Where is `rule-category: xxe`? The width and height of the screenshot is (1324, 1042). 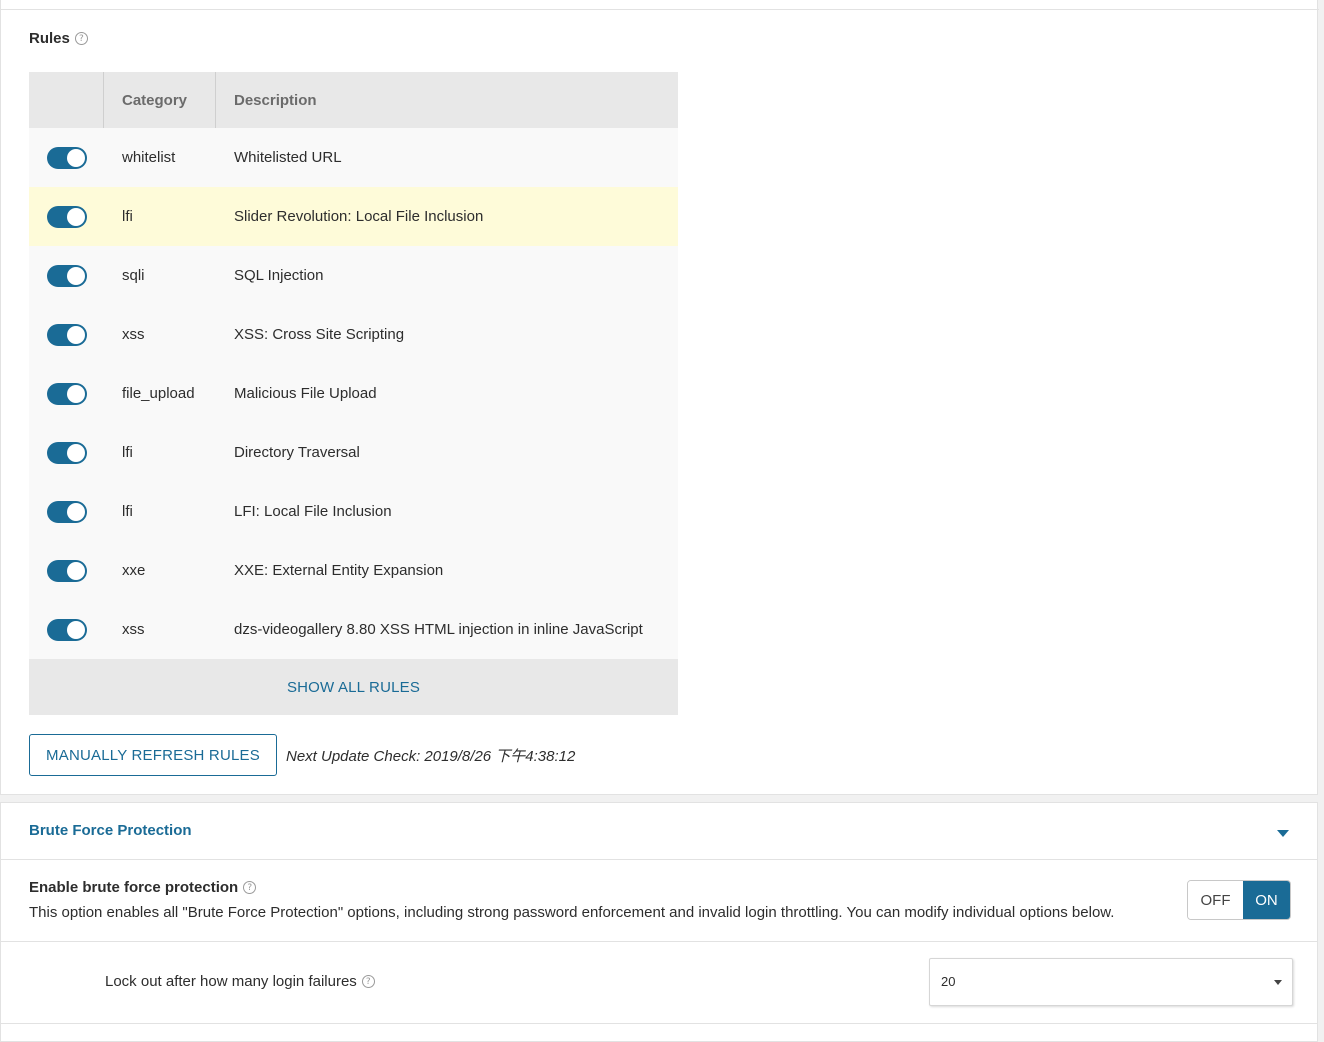
rule-category: xxe is located at coordinates (134, 570).